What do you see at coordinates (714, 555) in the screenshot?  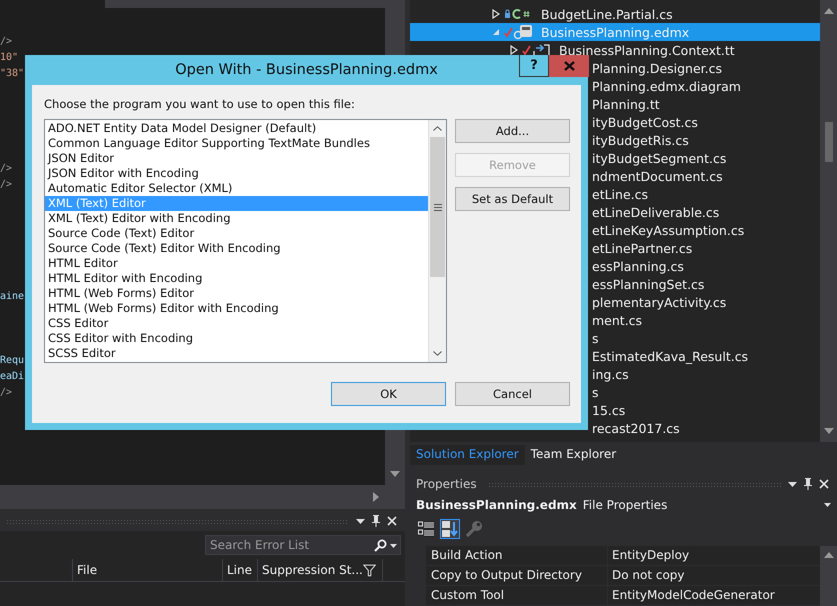 I see `property-value: EntityDeploy` at bounding box center [714, 555].